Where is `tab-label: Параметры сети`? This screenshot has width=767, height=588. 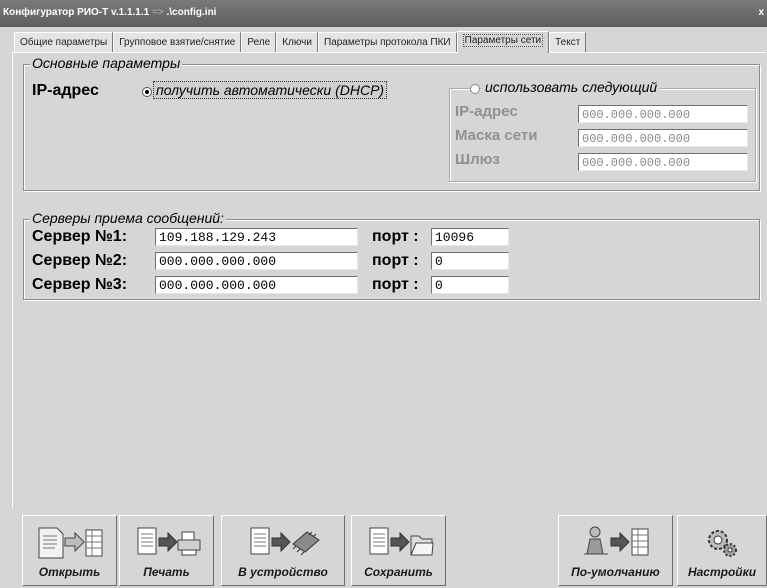
tab-label: Параметры сети is located at coordinates (503, 40).